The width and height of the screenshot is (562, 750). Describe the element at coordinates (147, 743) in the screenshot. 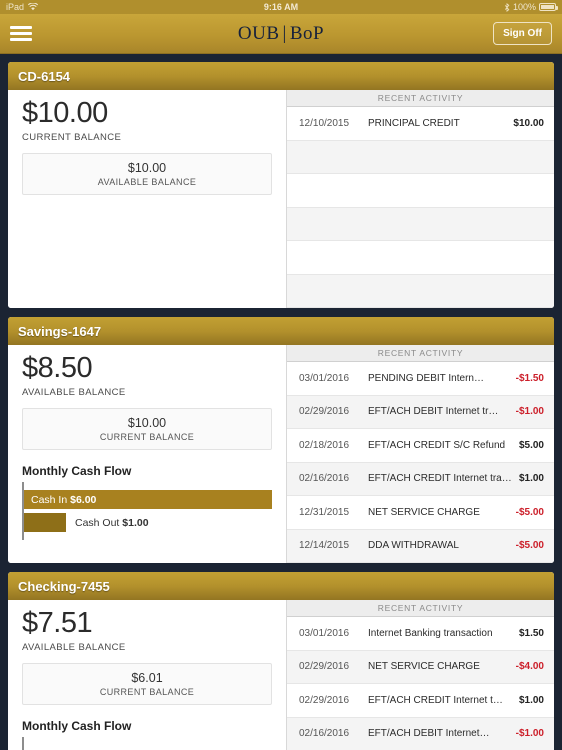

I see `cashflow-chart` at that location.